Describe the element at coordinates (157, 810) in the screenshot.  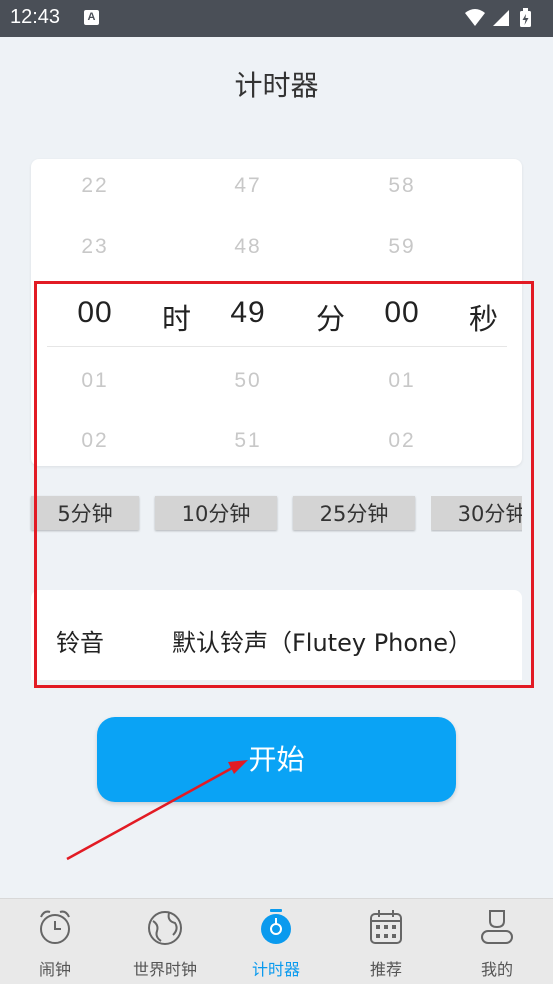
I see `annotation-arrow` at that location.